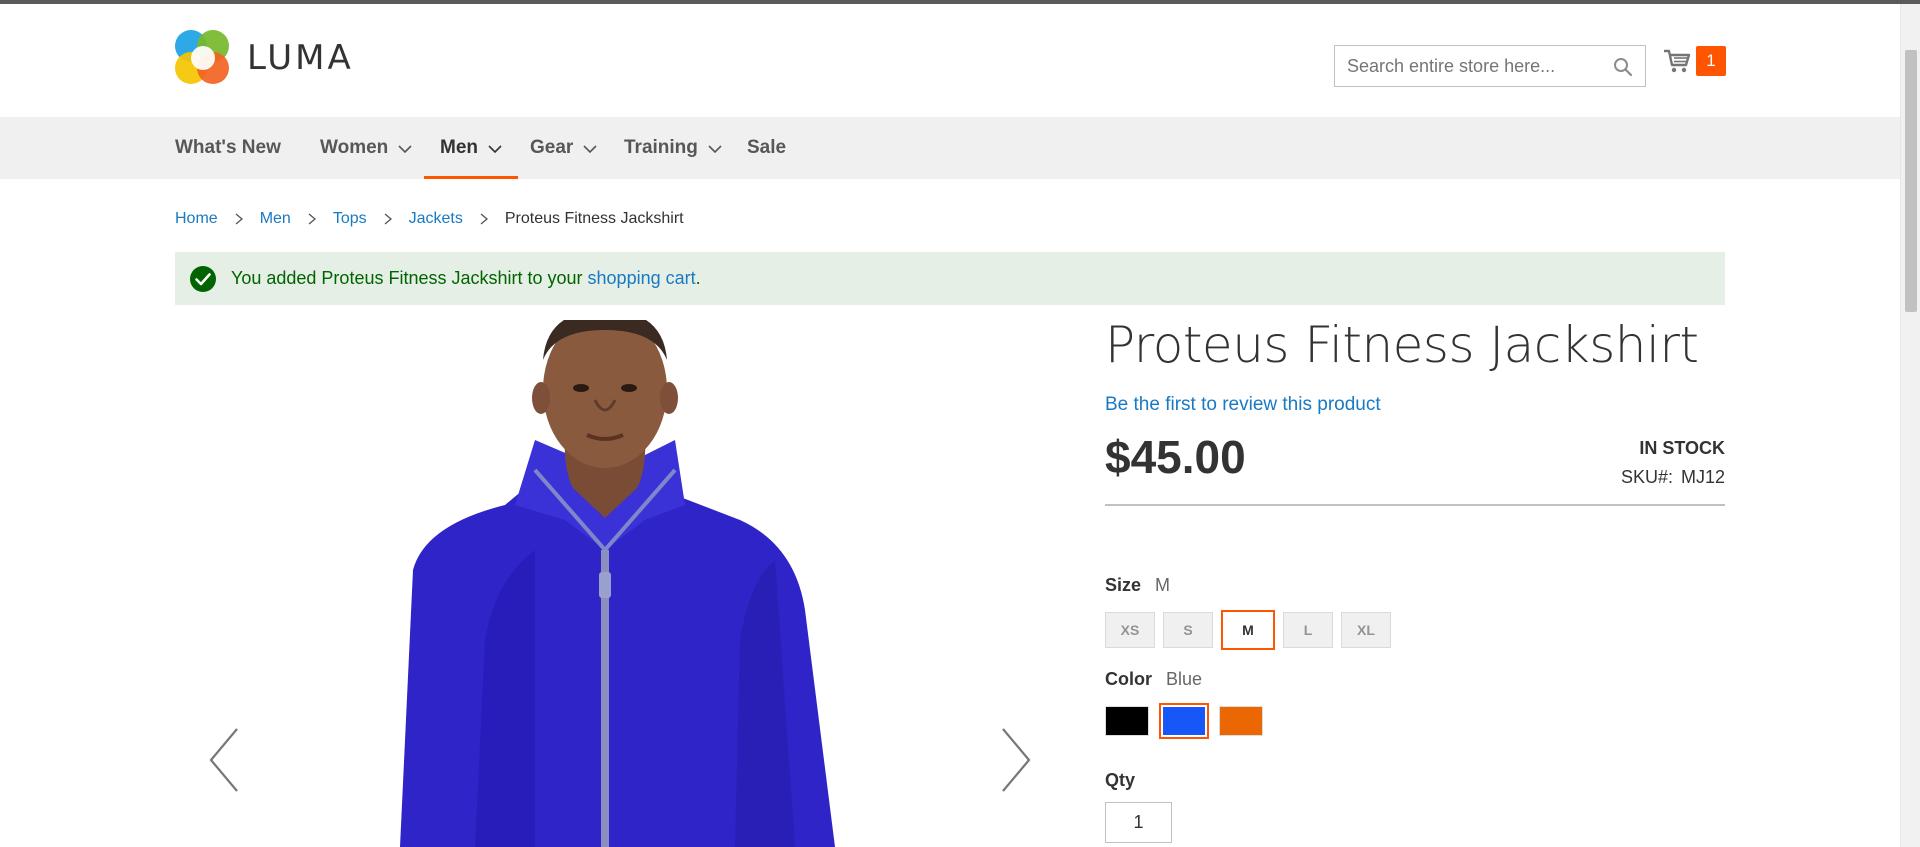  I want to click on size-swatches: XS S M L XL, so click(1252, 630).